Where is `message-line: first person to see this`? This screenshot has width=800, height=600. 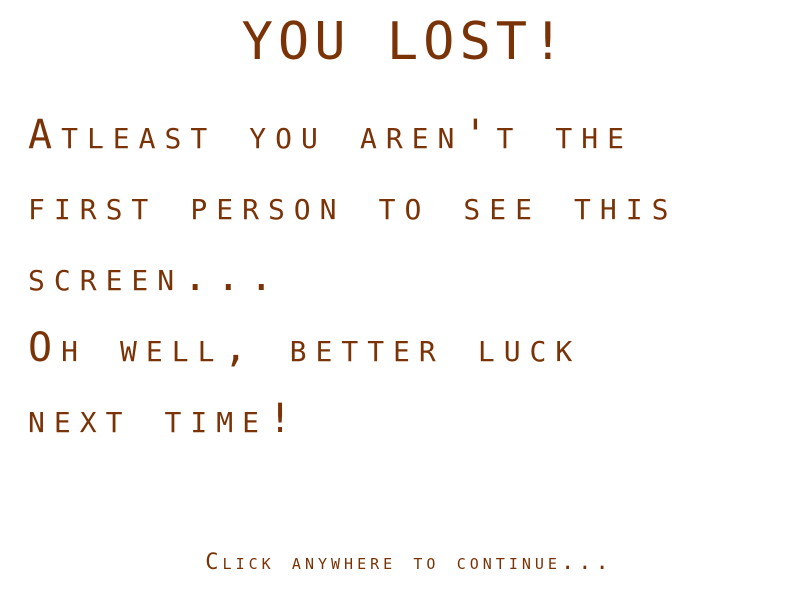 message-line: first person to see this is located at coordinates (353, 206).